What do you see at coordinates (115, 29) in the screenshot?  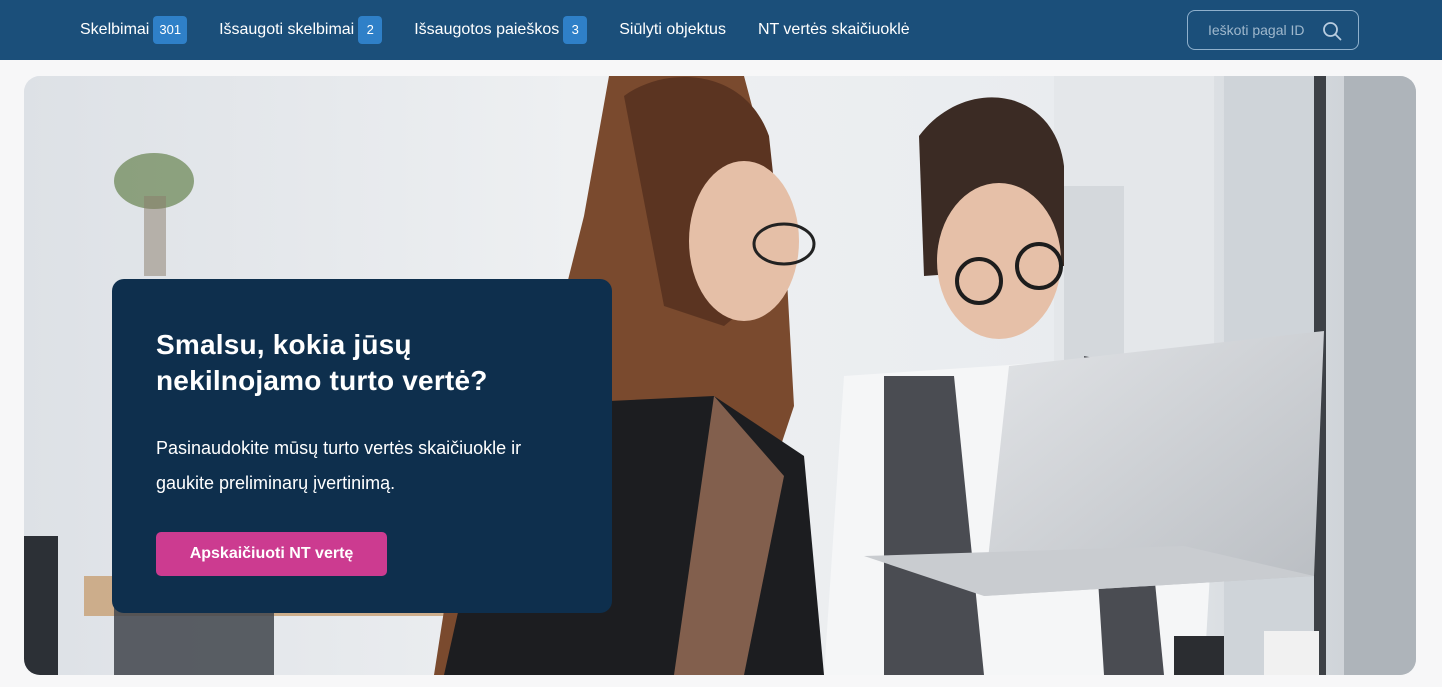 I see `nav-item-label: Skelbimai` at bounding box center [115, 29].